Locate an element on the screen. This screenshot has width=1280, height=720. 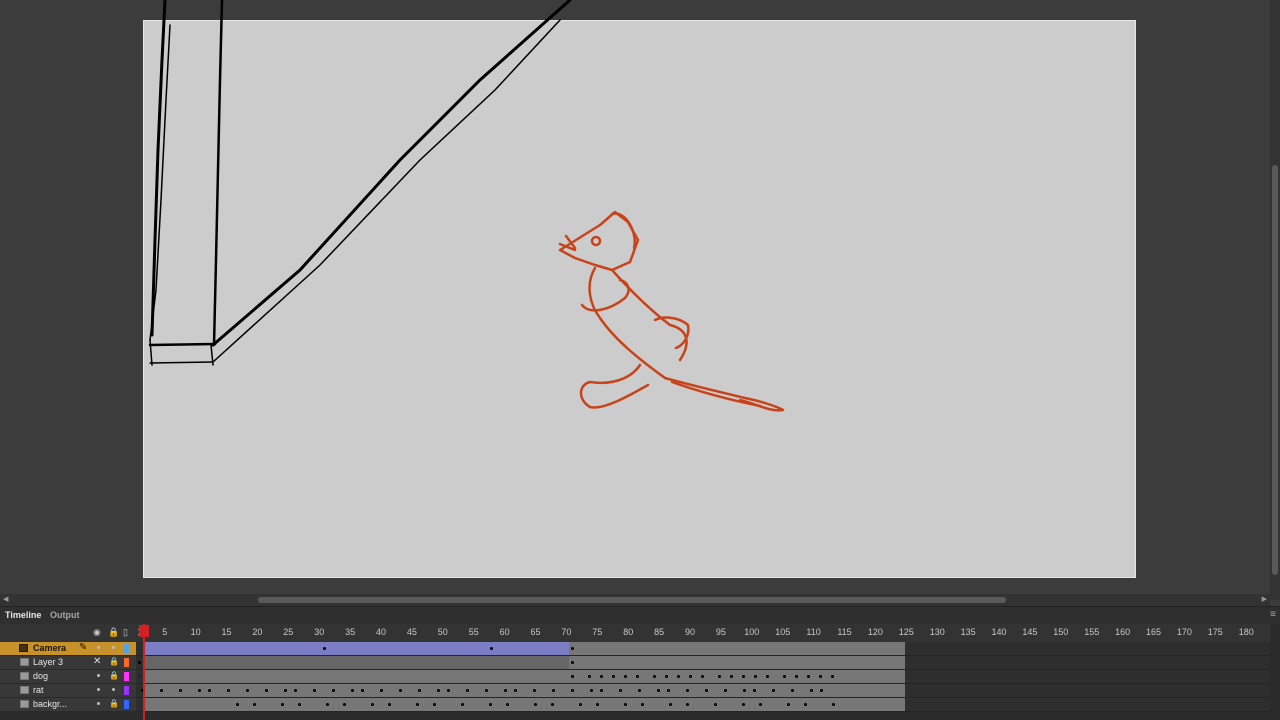
visibility-dot is located at coordinates (98, 647).